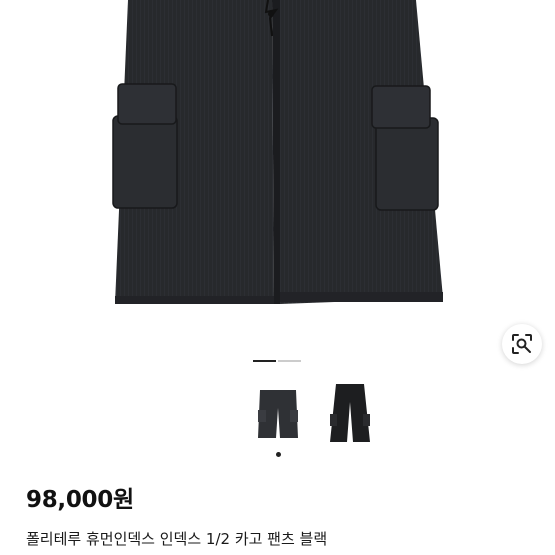  What do you see at coordinates (264, 361) in the screenshot?
I see `pager-segment-active` at bounding box center [264, 361].